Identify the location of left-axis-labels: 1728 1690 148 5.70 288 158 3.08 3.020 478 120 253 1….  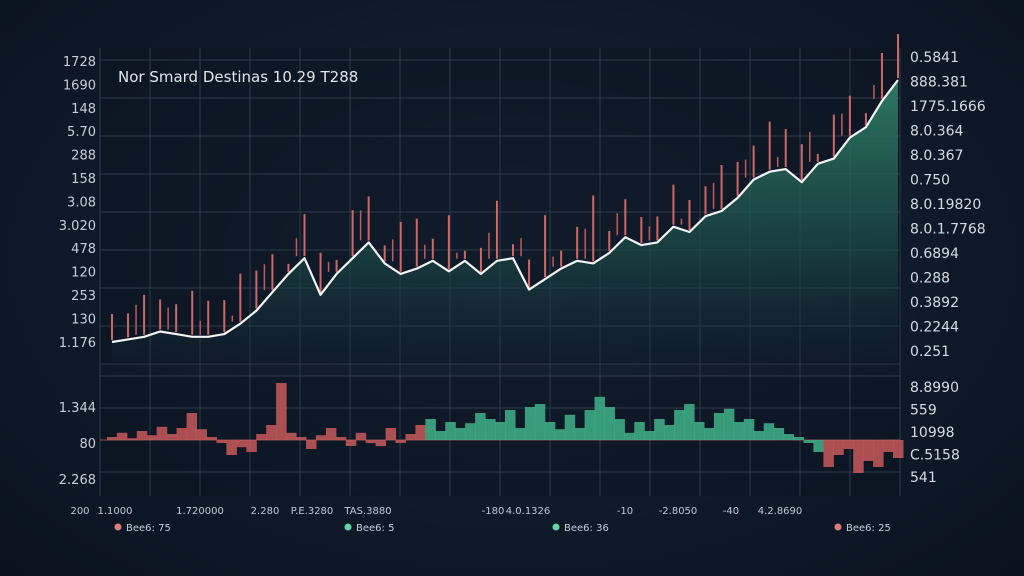
(77, 203).